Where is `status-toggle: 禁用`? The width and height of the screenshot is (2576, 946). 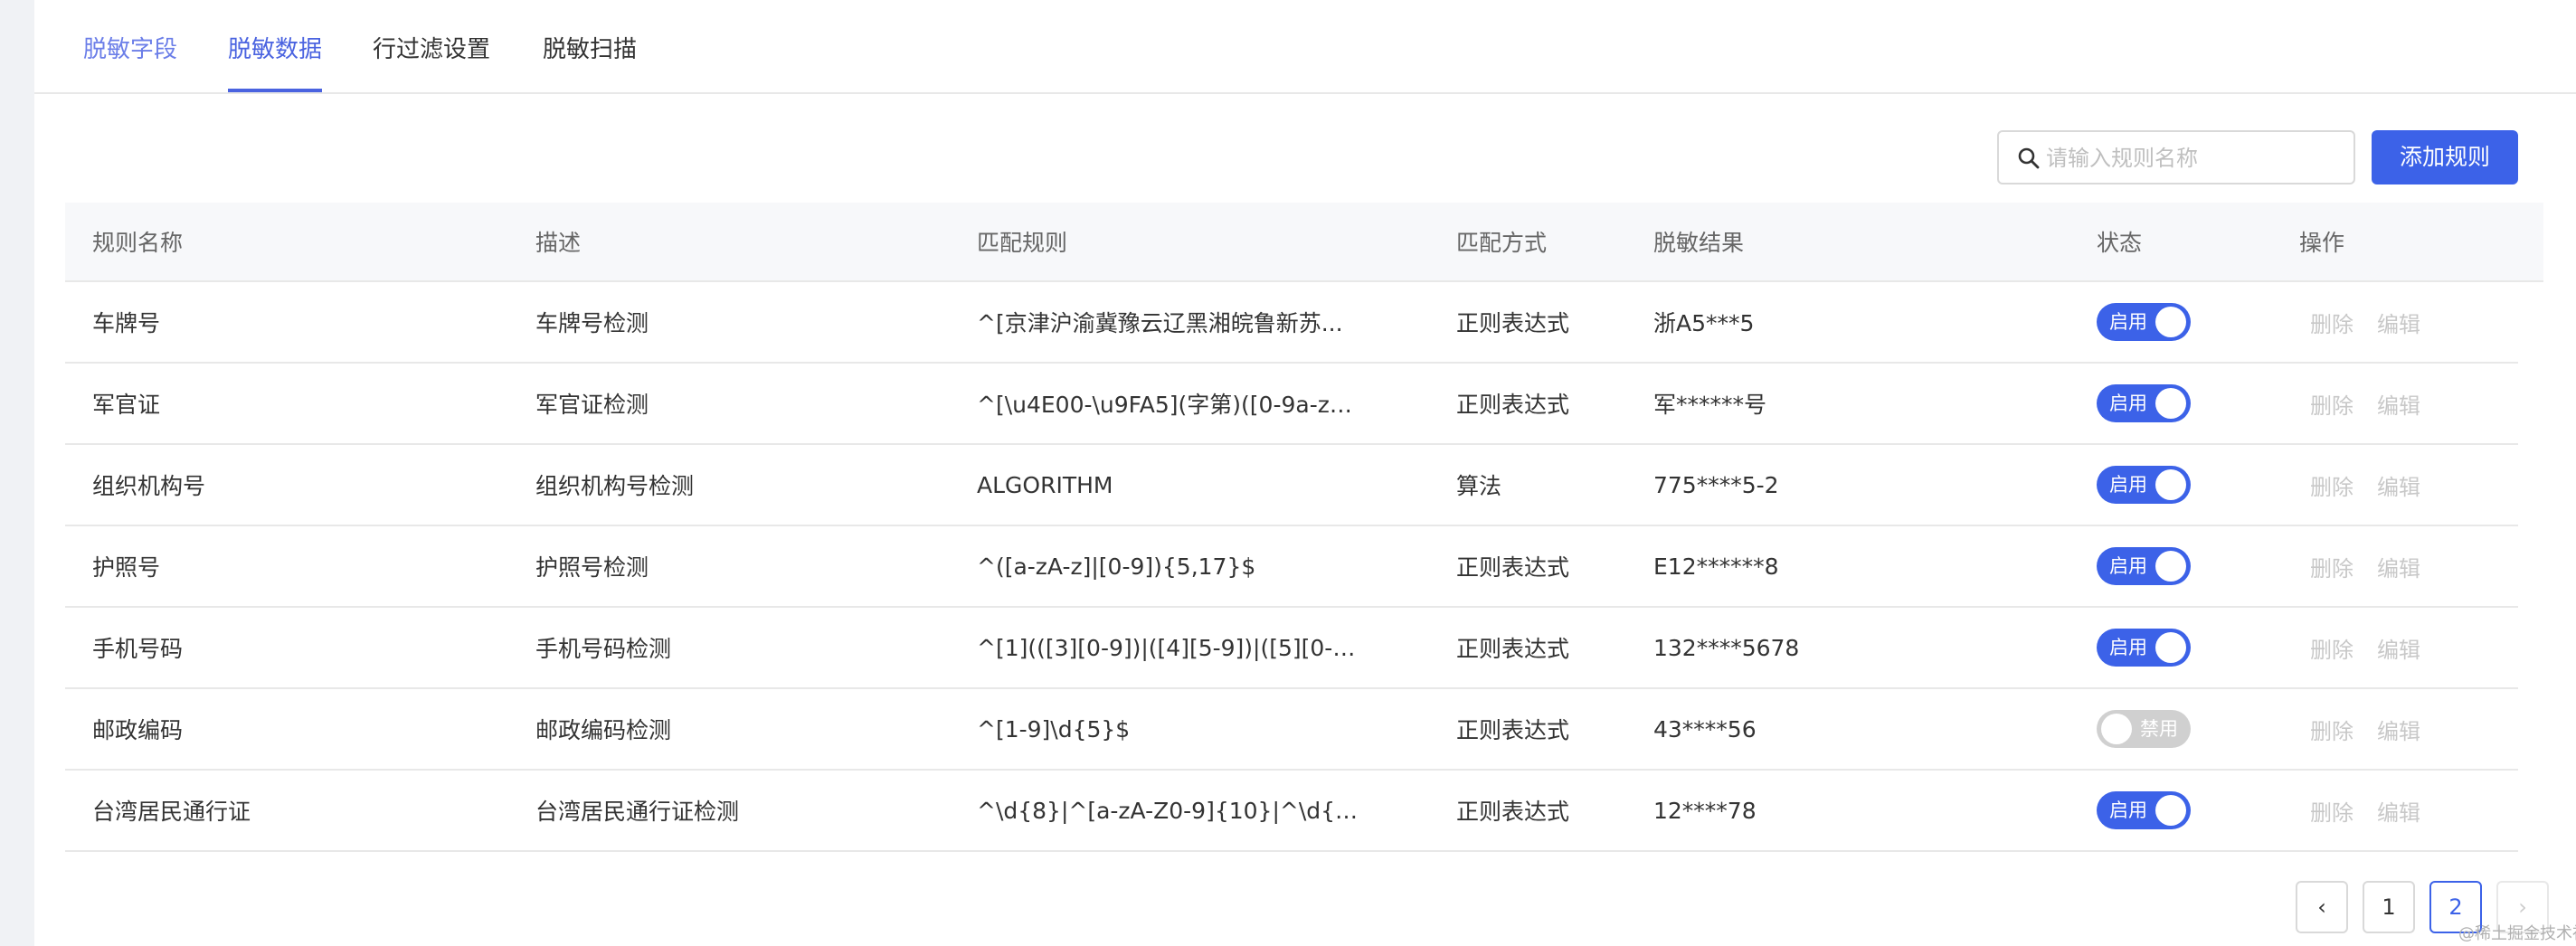 status-toggle: 禁用 is located at coordinates (2144, 729).